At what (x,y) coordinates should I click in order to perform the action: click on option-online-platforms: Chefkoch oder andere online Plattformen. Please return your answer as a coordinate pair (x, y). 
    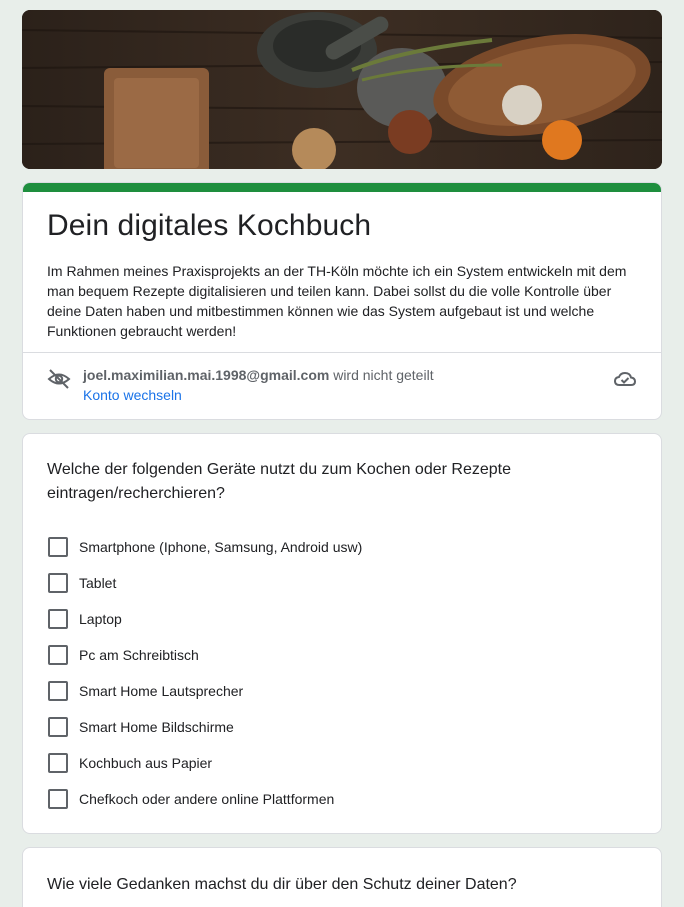
    Looking at the image, I should click on (327, 799).